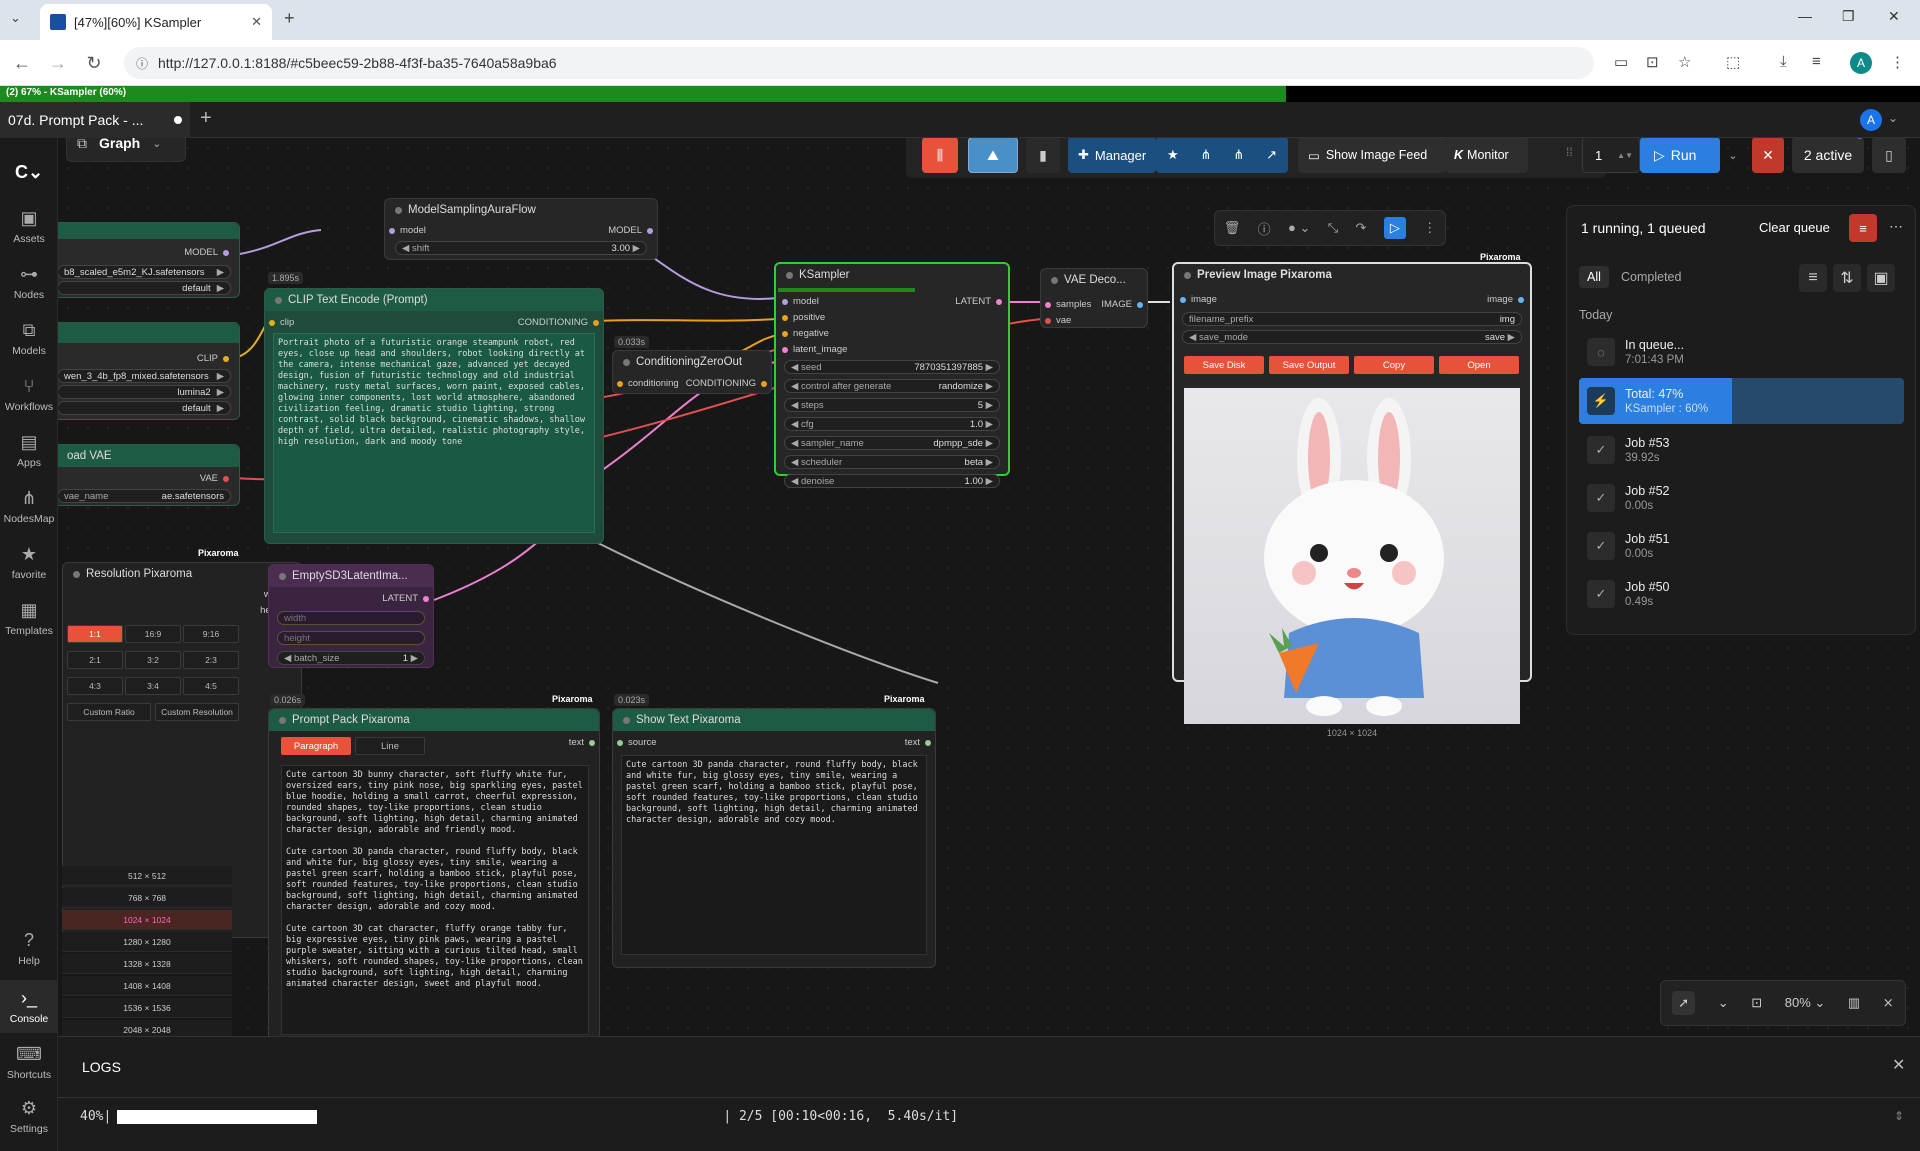 This screenshot has width=1920, height=1151. I want to click on extensions-icon: ⬚, so click(1733, 62).